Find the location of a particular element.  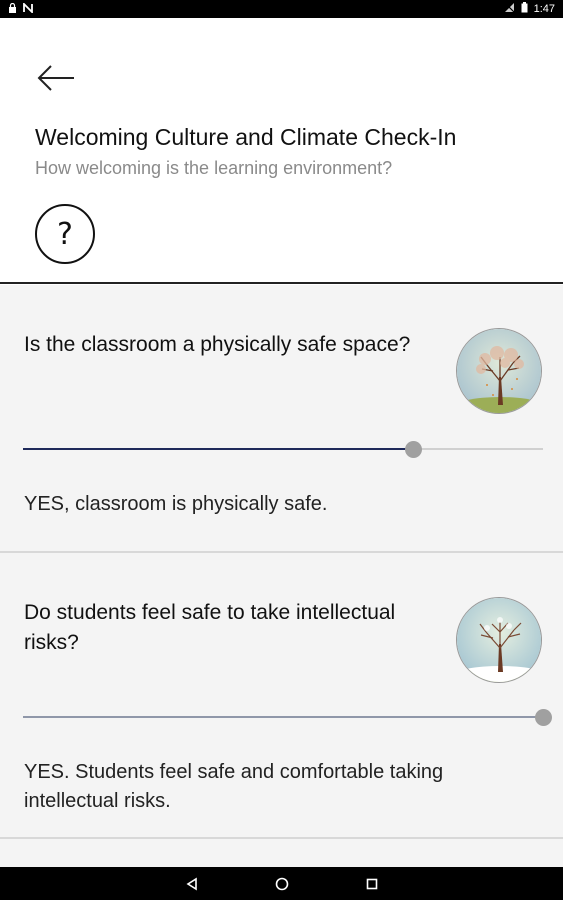

status-left is located at coordinates (20, 8).